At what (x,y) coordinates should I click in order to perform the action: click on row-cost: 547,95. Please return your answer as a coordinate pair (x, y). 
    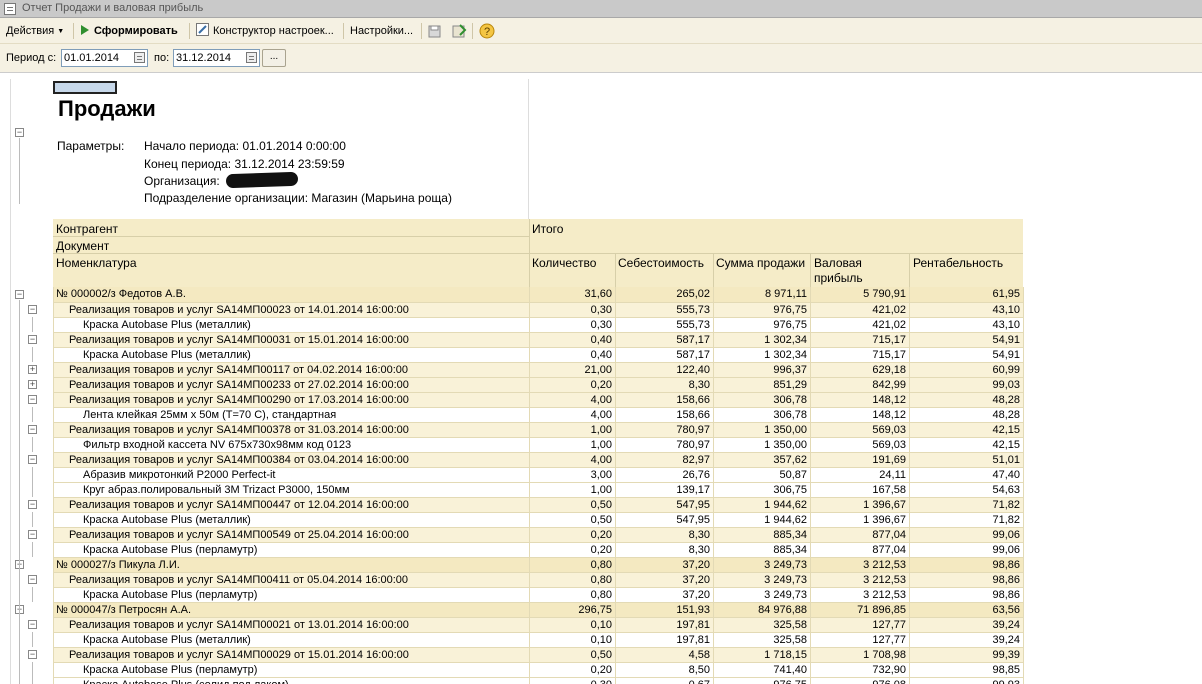
    Looking at the image, I should click on (664, 520).